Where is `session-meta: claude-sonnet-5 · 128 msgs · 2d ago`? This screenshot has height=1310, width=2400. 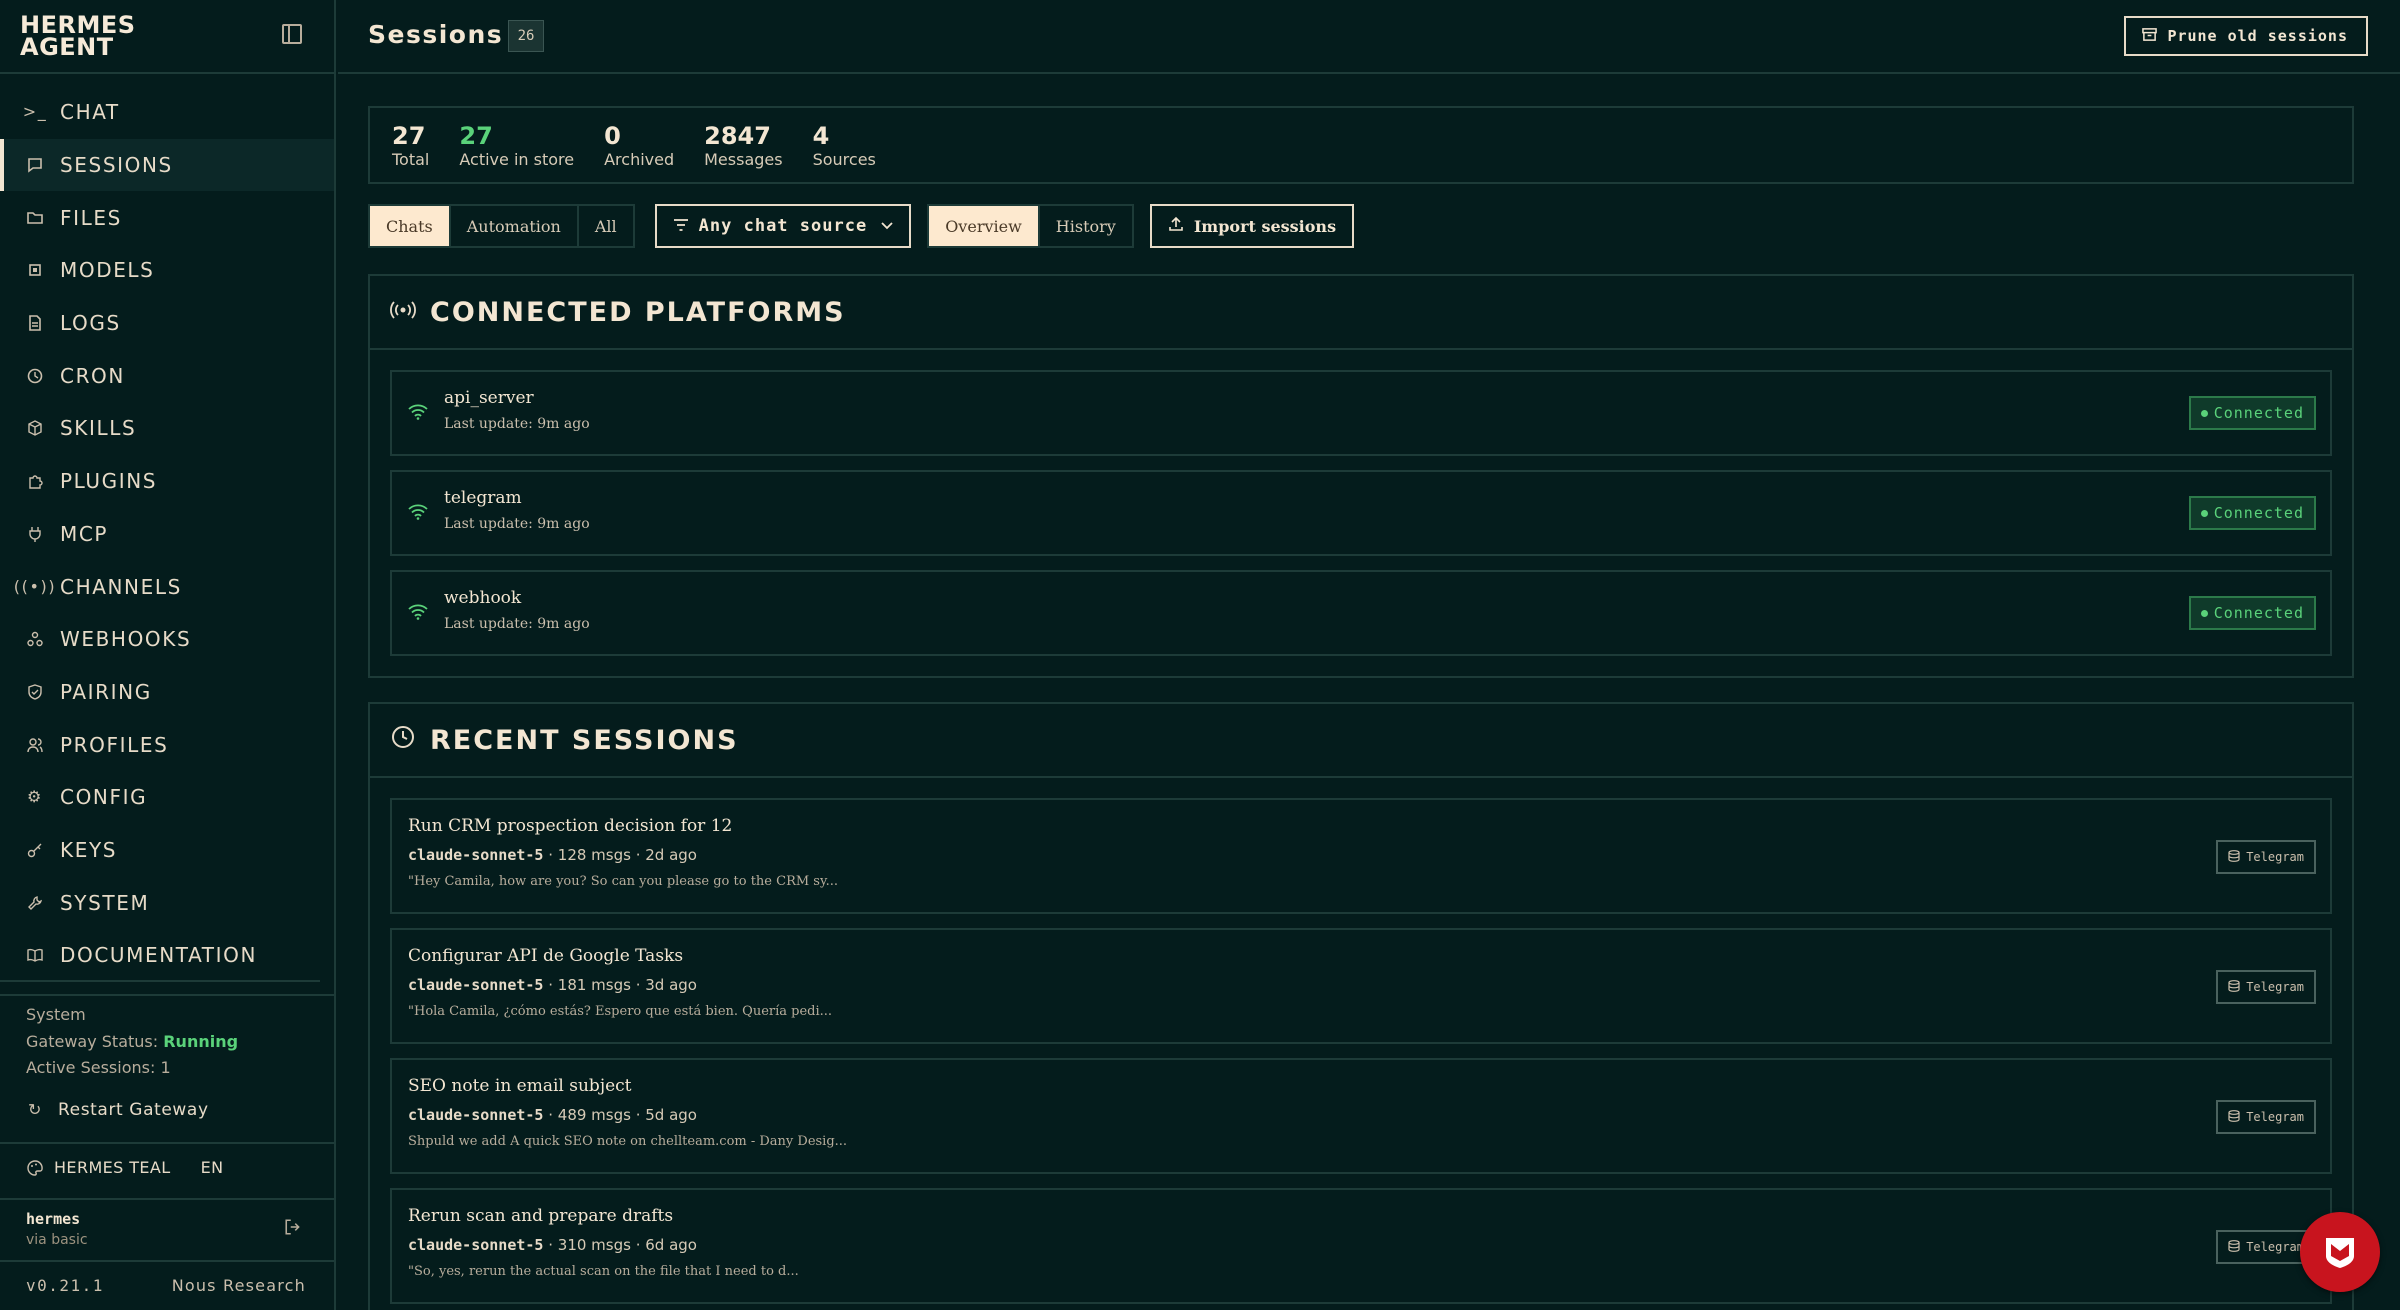 session-meta: claude-sonnet-5 · 128 msgs · 2d ago is located at coordinates (552, 855).